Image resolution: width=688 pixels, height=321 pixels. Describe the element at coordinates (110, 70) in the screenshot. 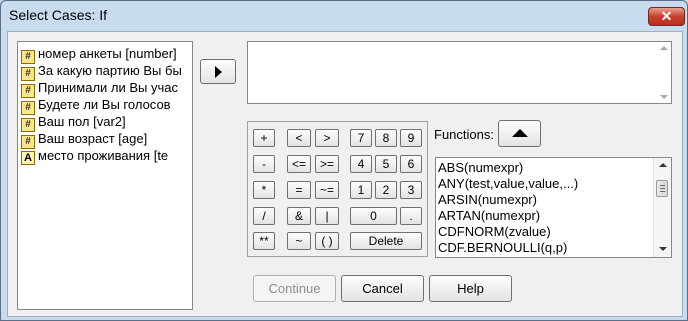

I see `variable-label: За какую партию Вы бы` at that location.